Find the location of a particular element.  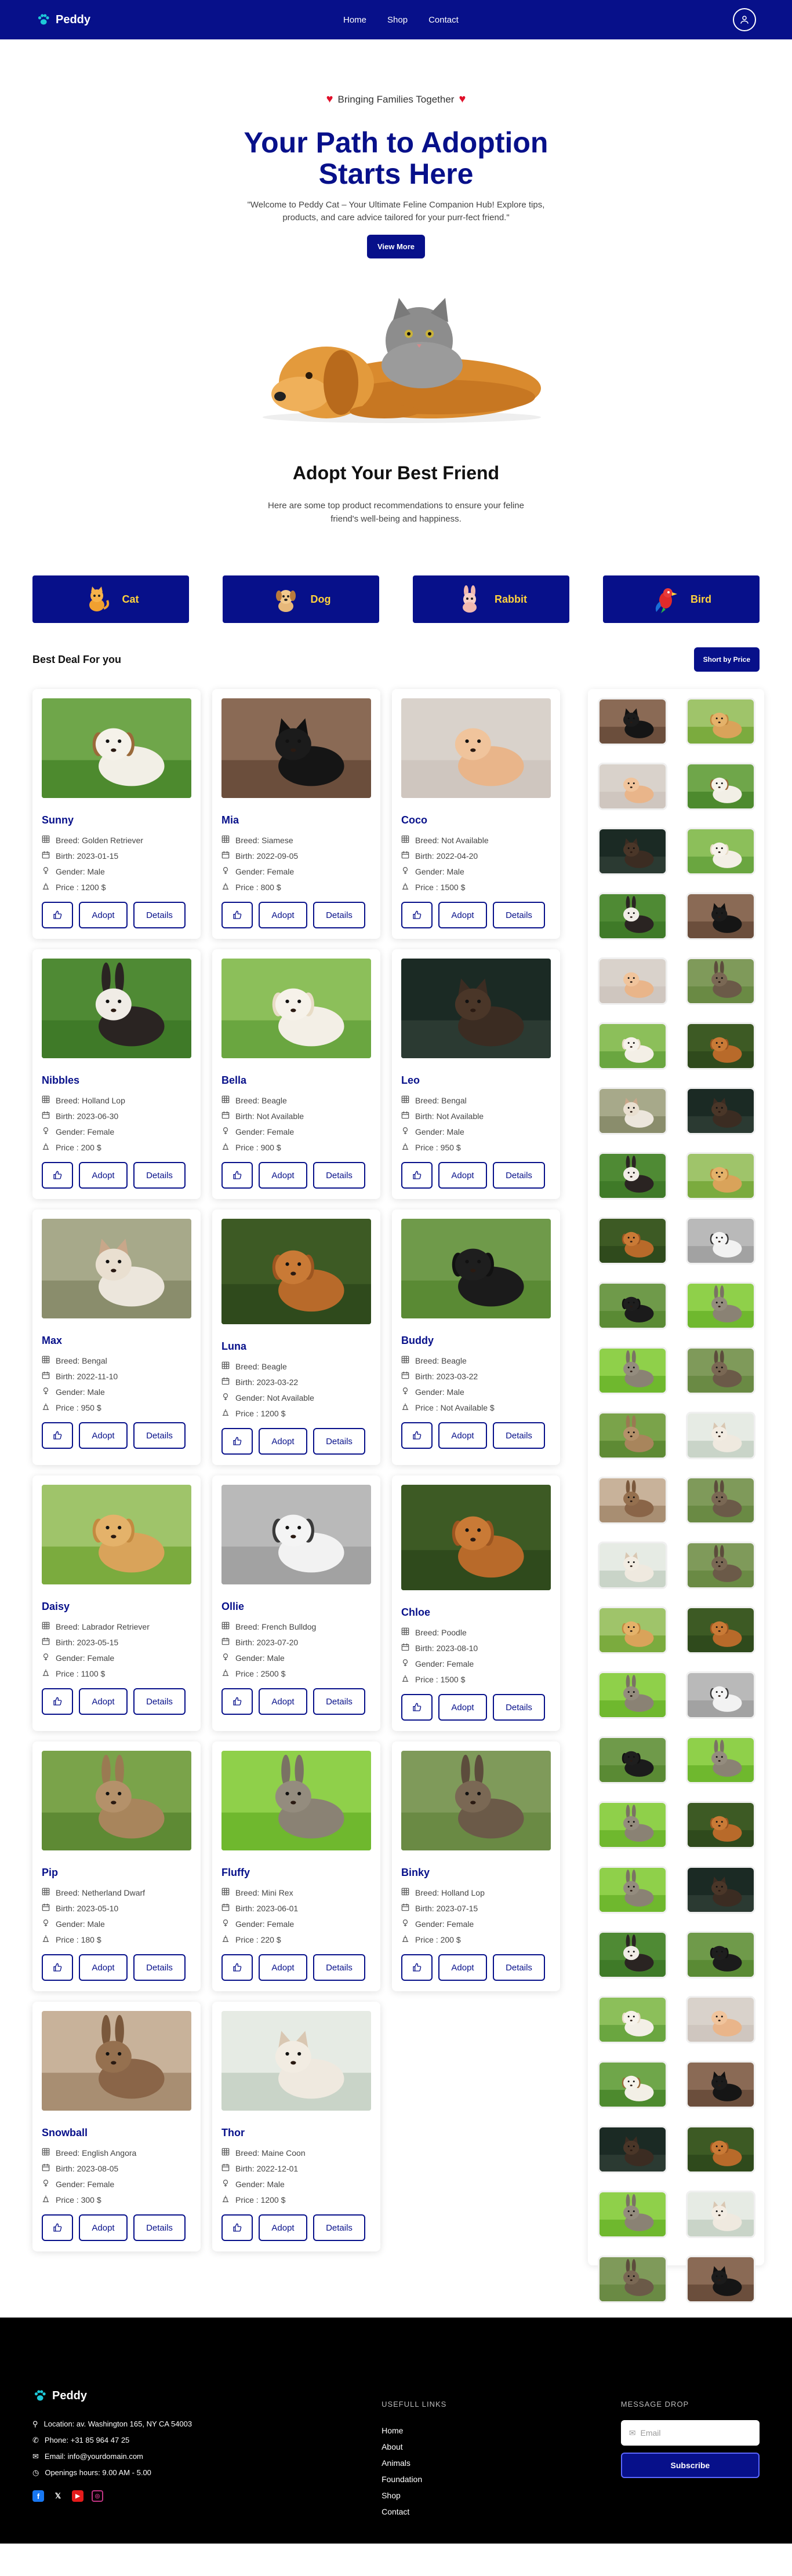

youtube-icon: ▶ is located at coordinates (77, 2496).